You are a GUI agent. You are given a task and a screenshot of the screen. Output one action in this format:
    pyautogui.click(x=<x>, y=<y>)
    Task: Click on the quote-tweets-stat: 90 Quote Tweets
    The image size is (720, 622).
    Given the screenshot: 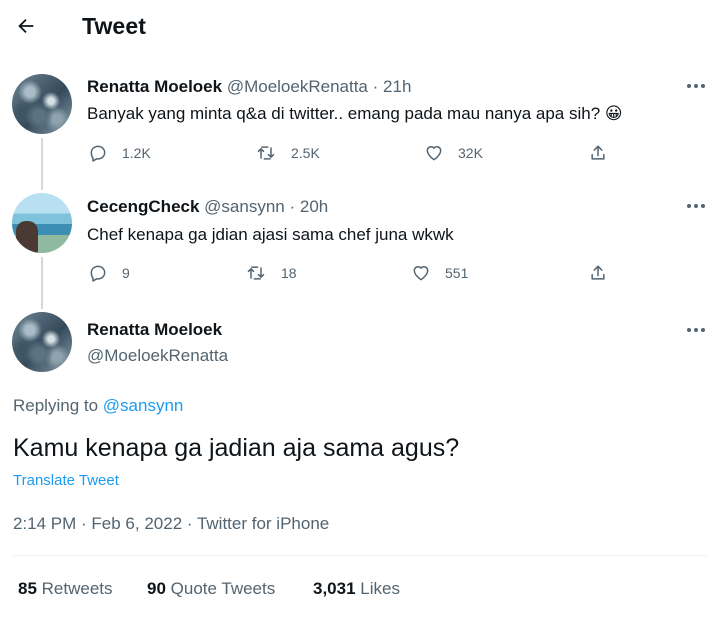 What is the action you would take?
    pyautogui.click(x=211, y=589)
    